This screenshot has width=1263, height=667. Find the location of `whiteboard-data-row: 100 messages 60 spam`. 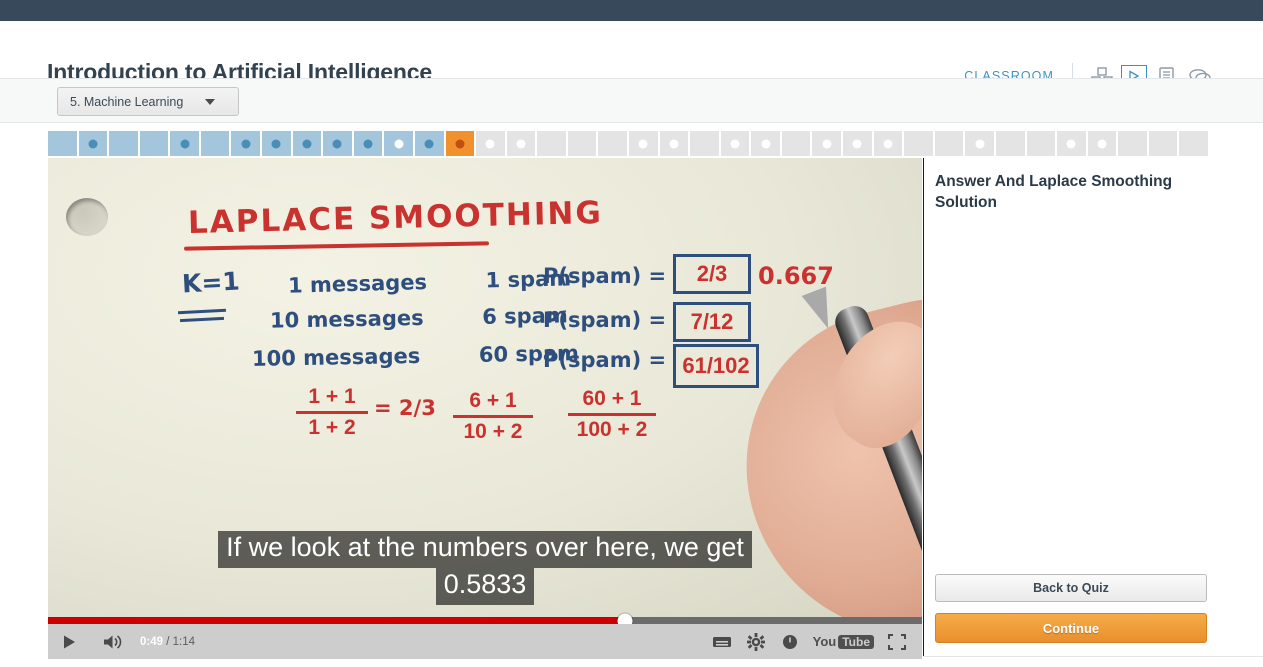

whiteboard-data-row: 100 messages 60 spam is located at coordinates (415, 356).